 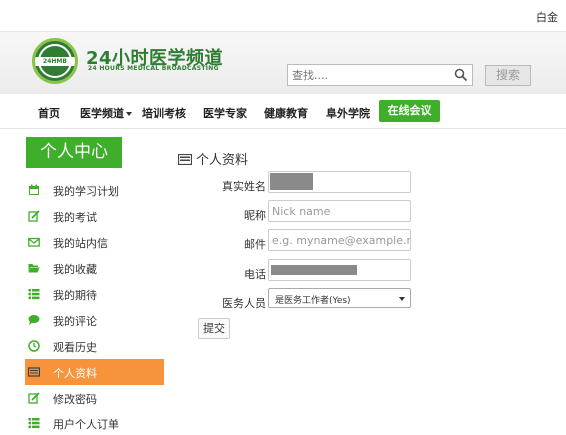 I want to click on medical-staff-label: 医务人员, so click(x=244, y=303).